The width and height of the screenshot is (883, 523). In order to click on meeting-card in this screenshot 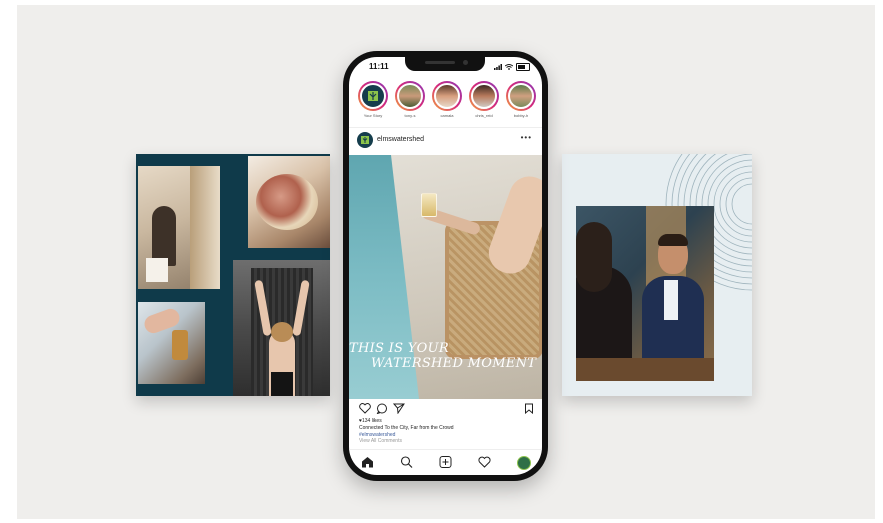, I will do `click(657, 275)`.